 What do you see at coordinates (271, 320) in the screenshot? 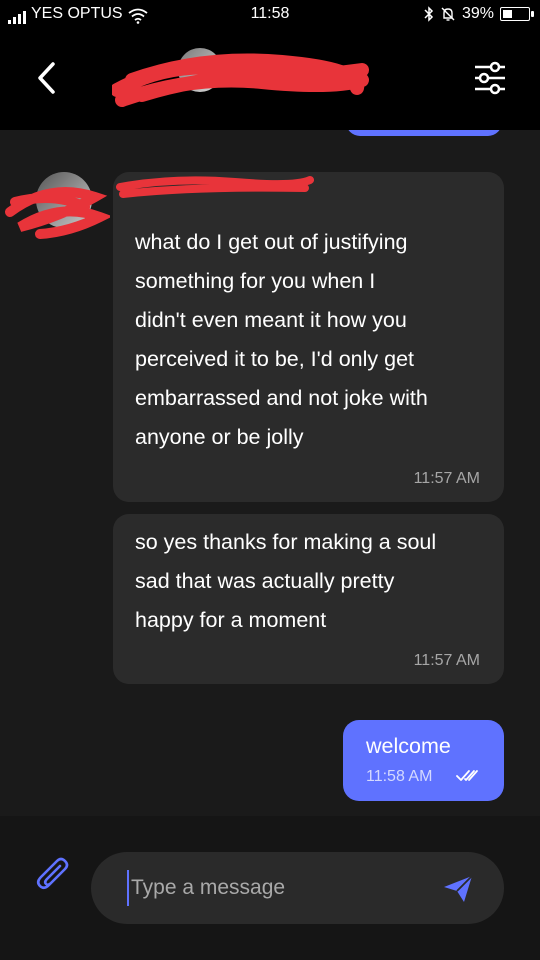
I see `message-line: didn't even meant it how you` at bounding box center [271, 320].